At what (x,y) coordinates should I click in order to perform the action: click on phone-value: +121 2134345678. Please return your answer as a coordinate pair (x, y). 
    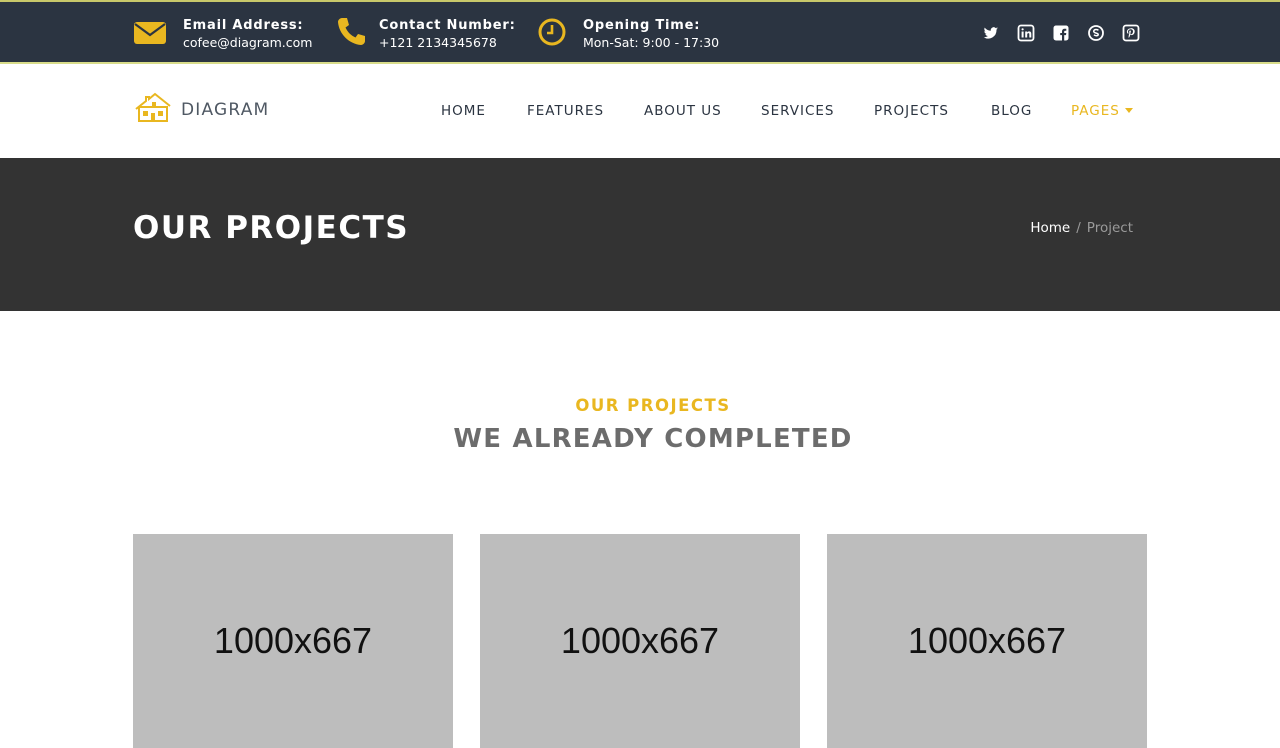
    Looking at the image, I should click on (447, 42).